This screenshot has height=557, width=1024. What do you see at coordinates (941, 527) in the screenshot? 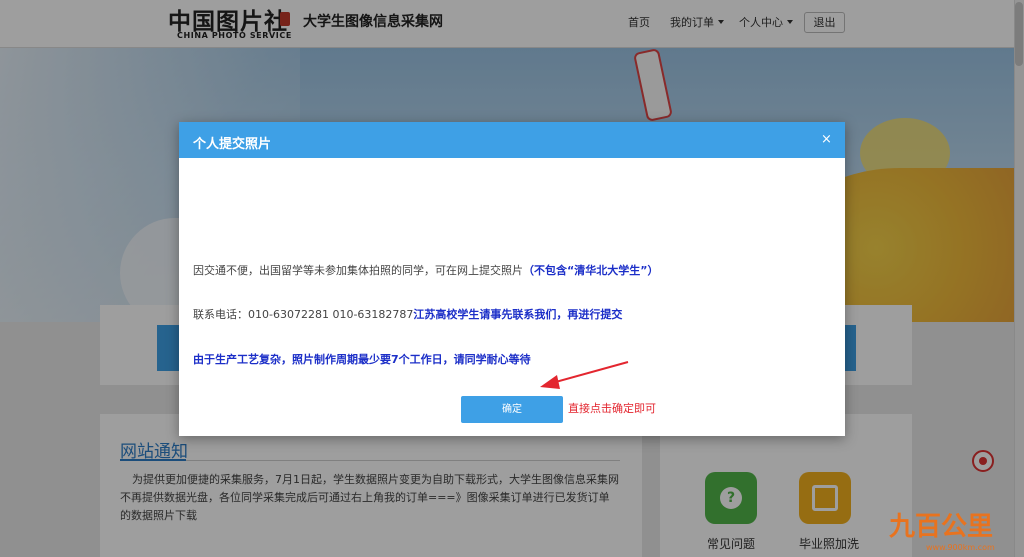
I see `watermark-logo: 九百公里` at bounding box center [941, 527].